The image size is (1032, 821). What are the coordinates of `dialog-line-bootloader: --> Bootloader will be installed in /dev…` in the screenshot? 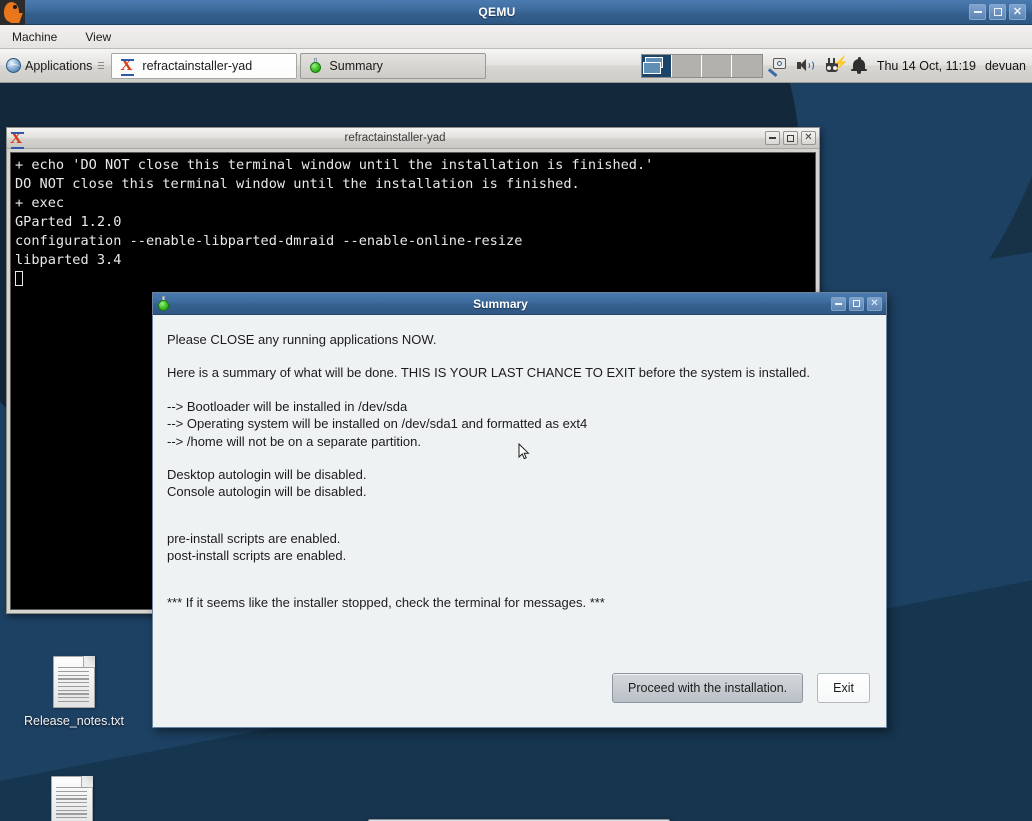 It's located at (287, 406).